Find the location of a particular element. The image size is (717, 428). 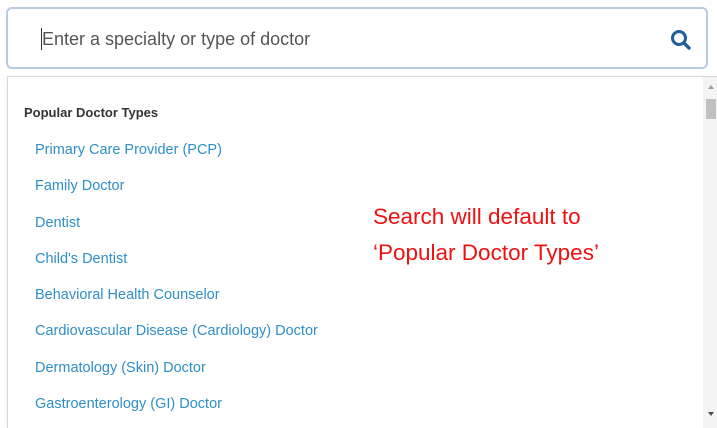

section-header-popular-doctor-types: Popular Doctor Types is located at coordinates (91, 112).